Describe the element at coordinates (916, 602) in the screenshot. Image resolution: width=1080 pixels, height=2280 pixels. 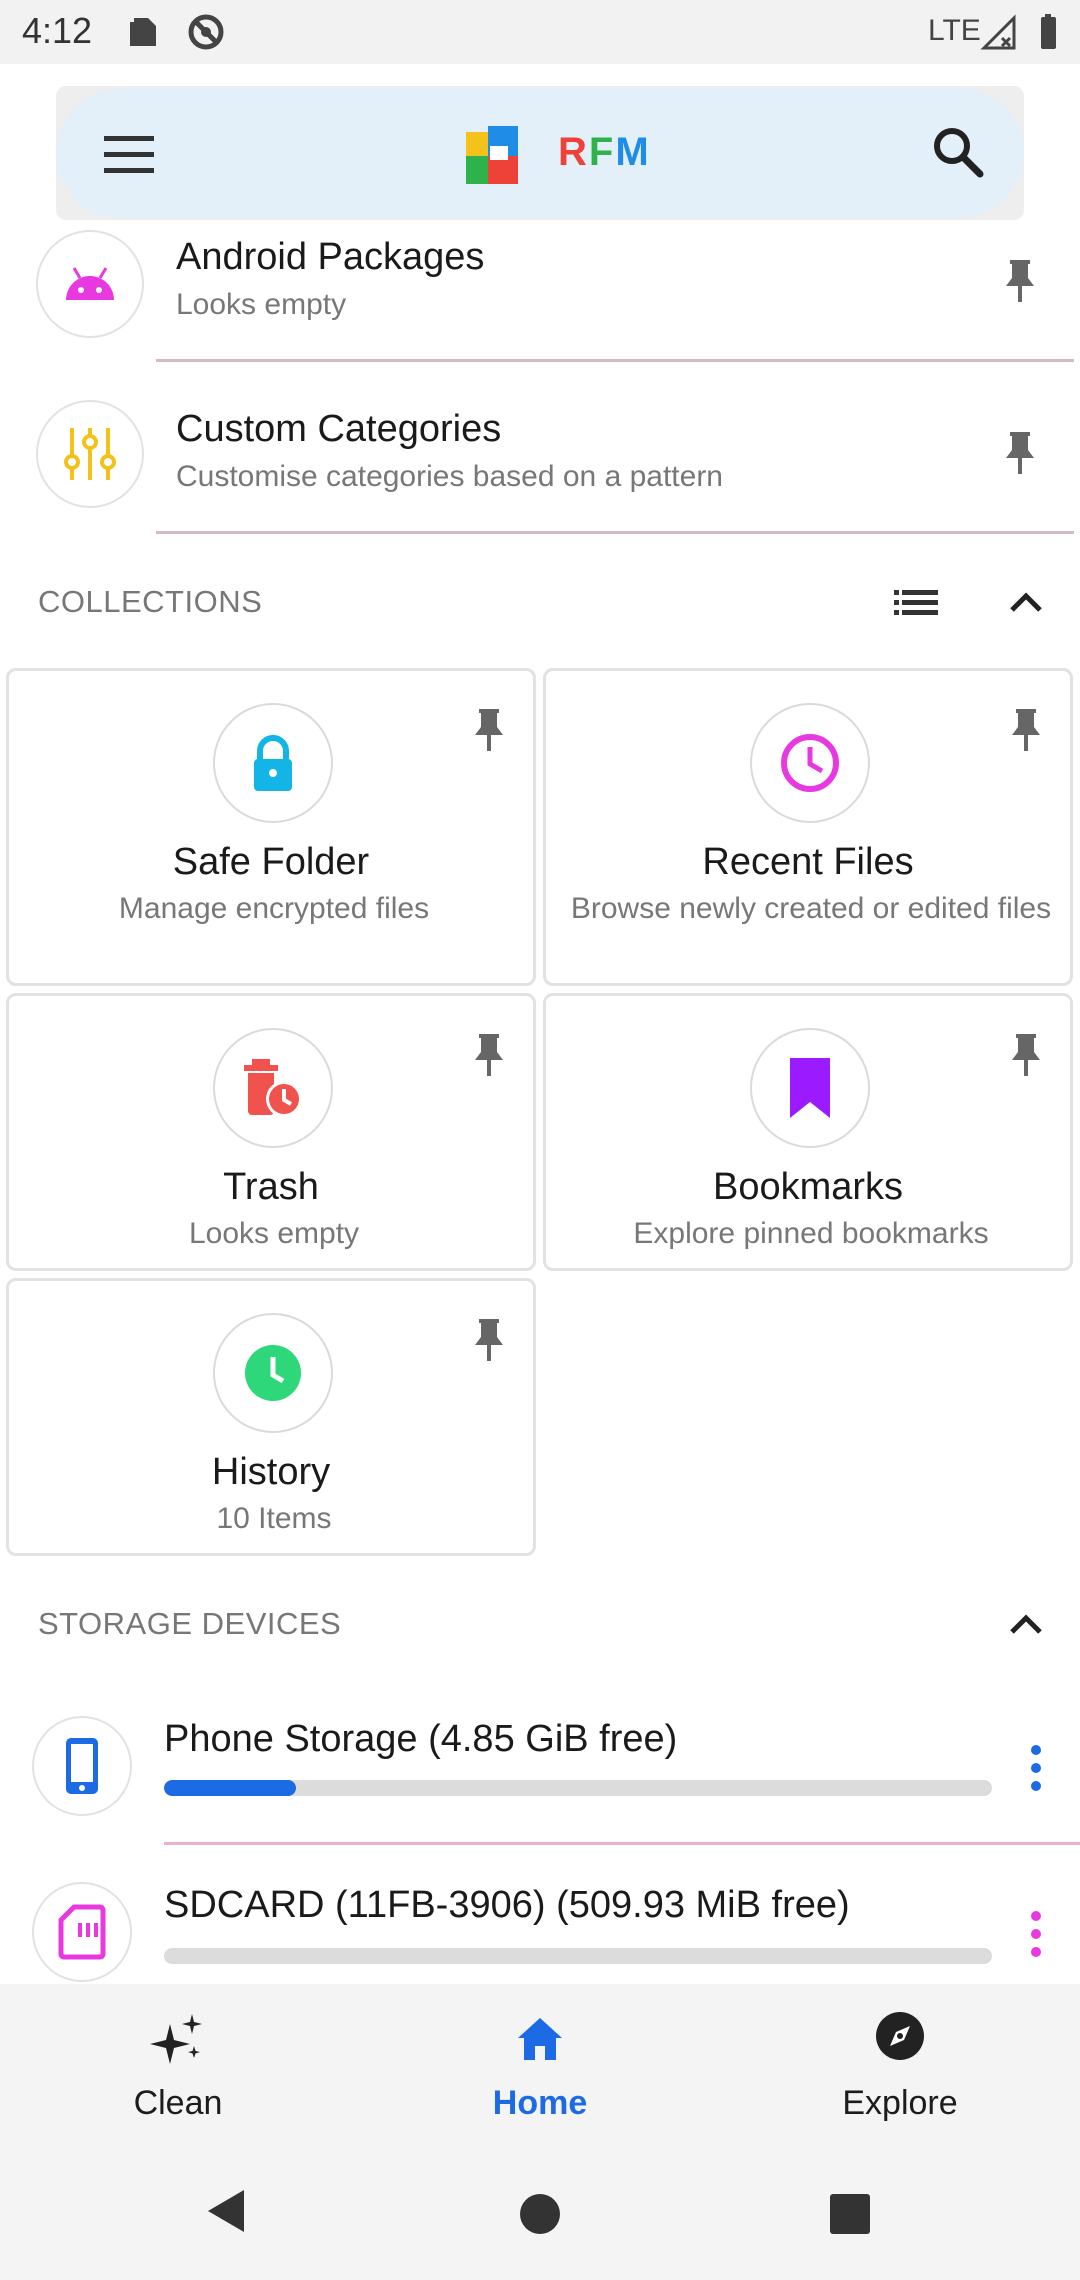
I see `list-view-icon` at that location.